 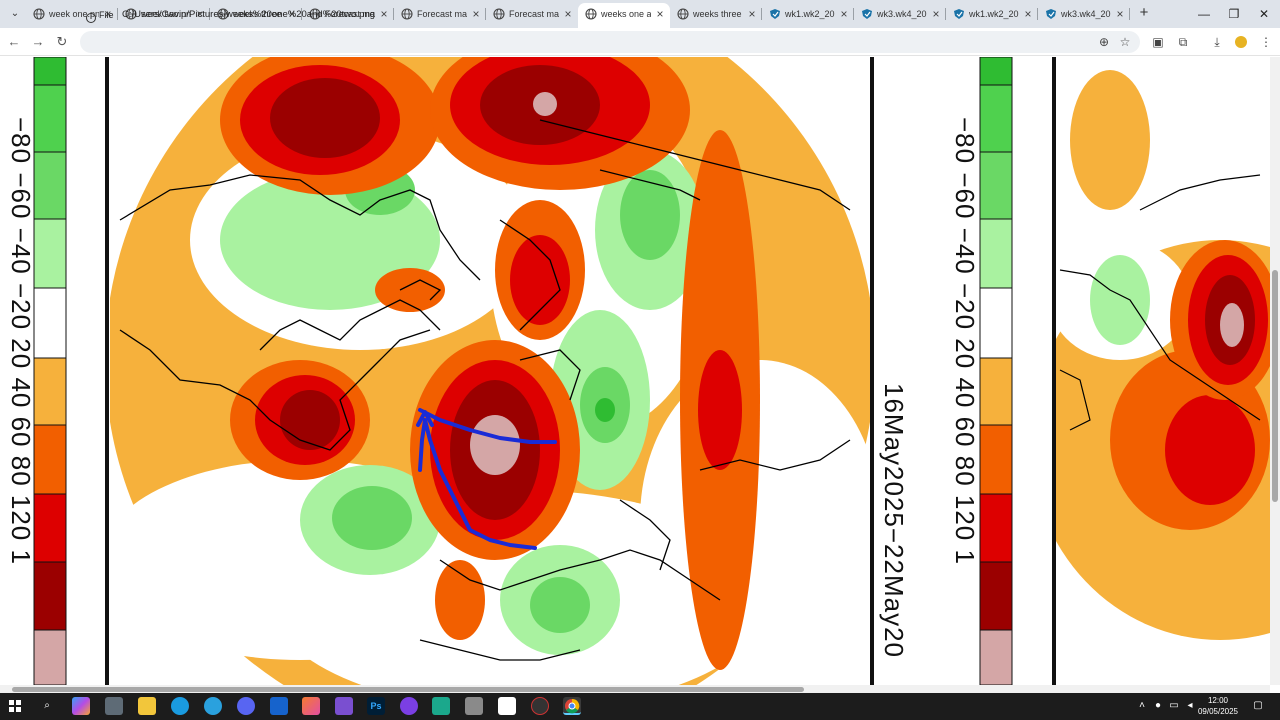 What do you see at coordinates (409, 706) in the screenshot?
I see `obs-icon` at bounding box center [409, 706].